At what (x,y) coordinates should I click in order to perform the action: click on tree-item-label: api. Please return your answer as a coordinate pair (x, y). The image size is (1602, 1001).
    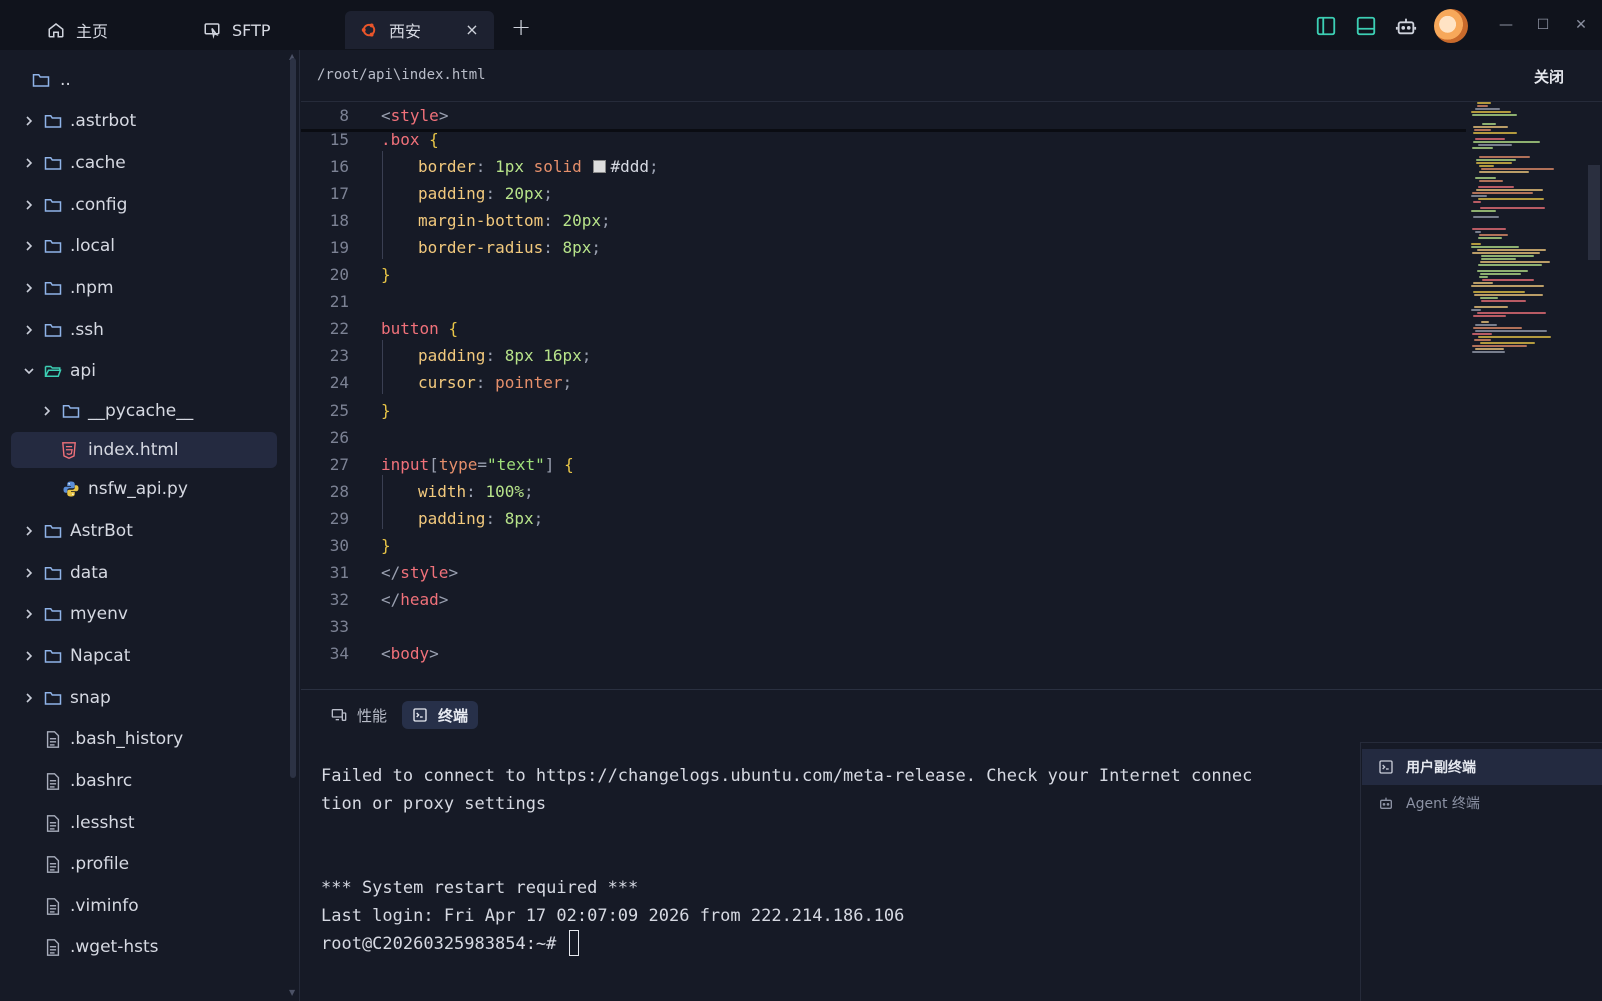
    Looking at the image, I should click on (83, 371).